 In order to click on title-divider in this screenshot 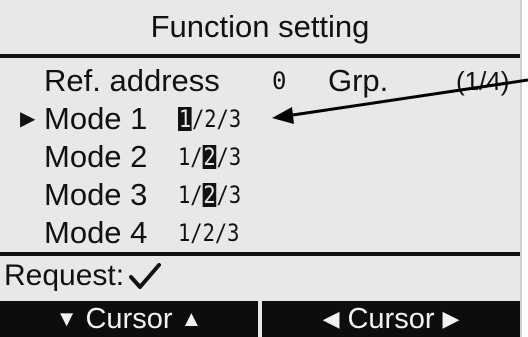, I will do `click(260, 56)`.